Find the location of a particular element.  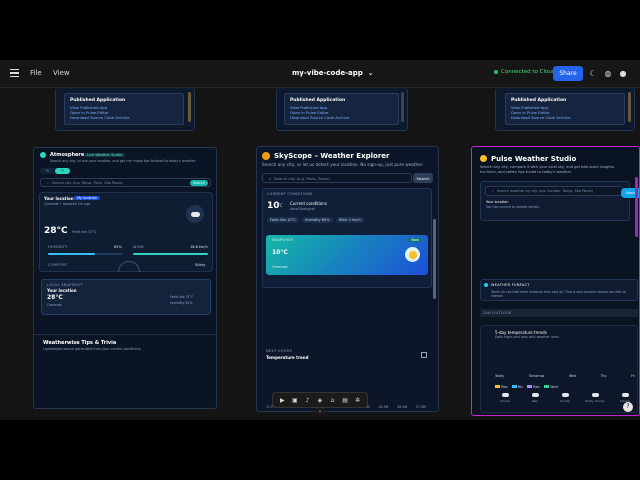

section-header: 24H OUTLOOK is located at coordinates (559, 313).